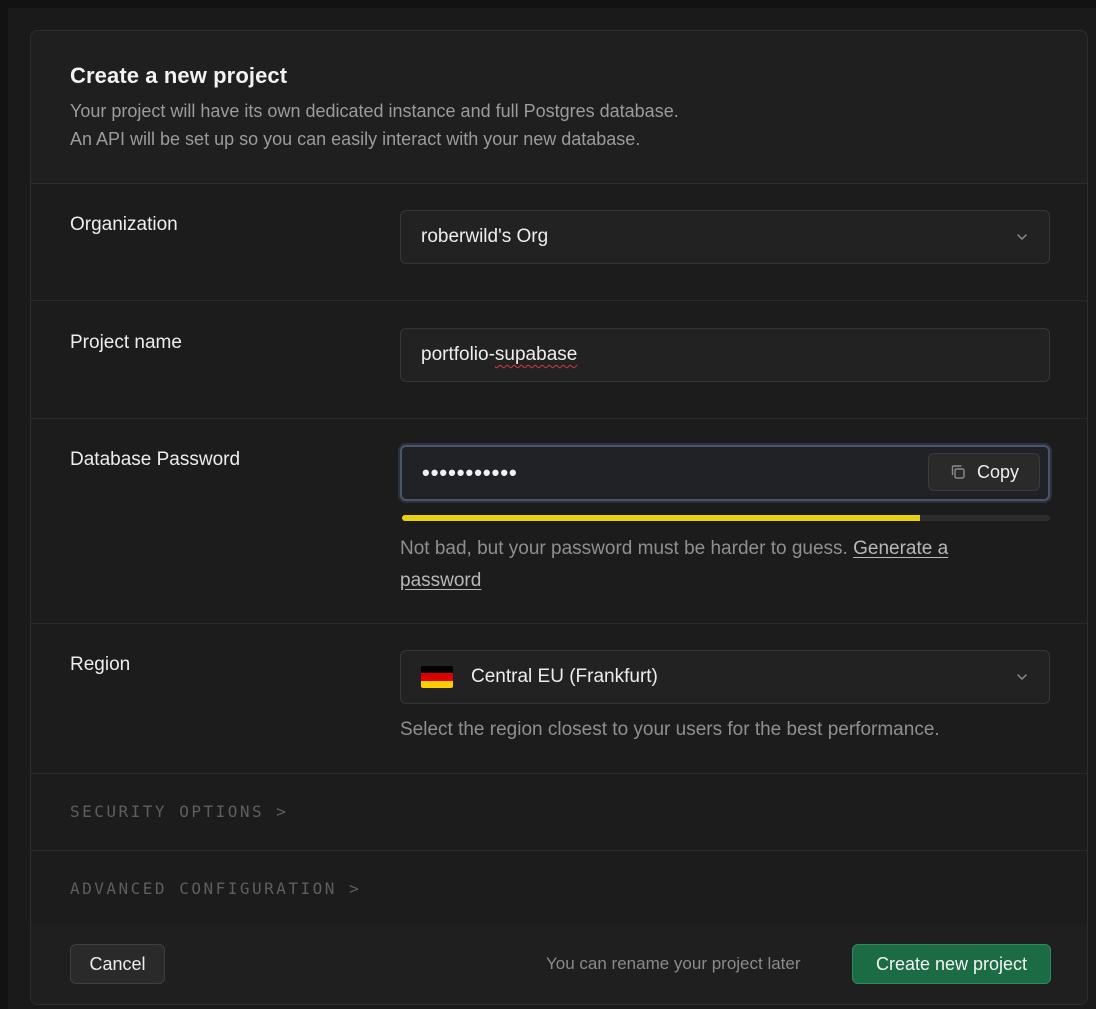  I want to click on database-password-input: ••••••••••• Copy, so click(725, 473).